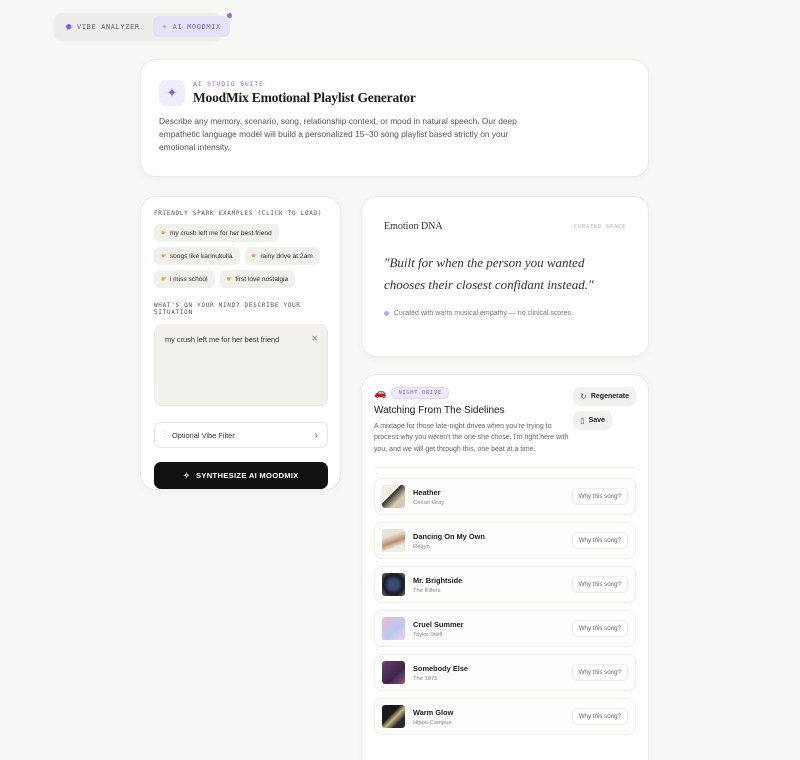 This screenshot has width=800, height=760. I want to click on examples-label: FRIENDLY SPARK EXAMPLES (CLICK TO LOAD), so click(238, 213).